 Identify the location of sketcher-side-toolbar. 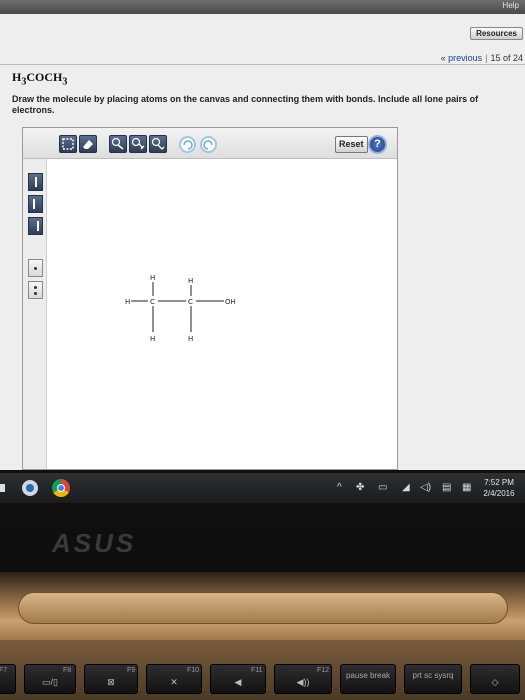
(35, 314).